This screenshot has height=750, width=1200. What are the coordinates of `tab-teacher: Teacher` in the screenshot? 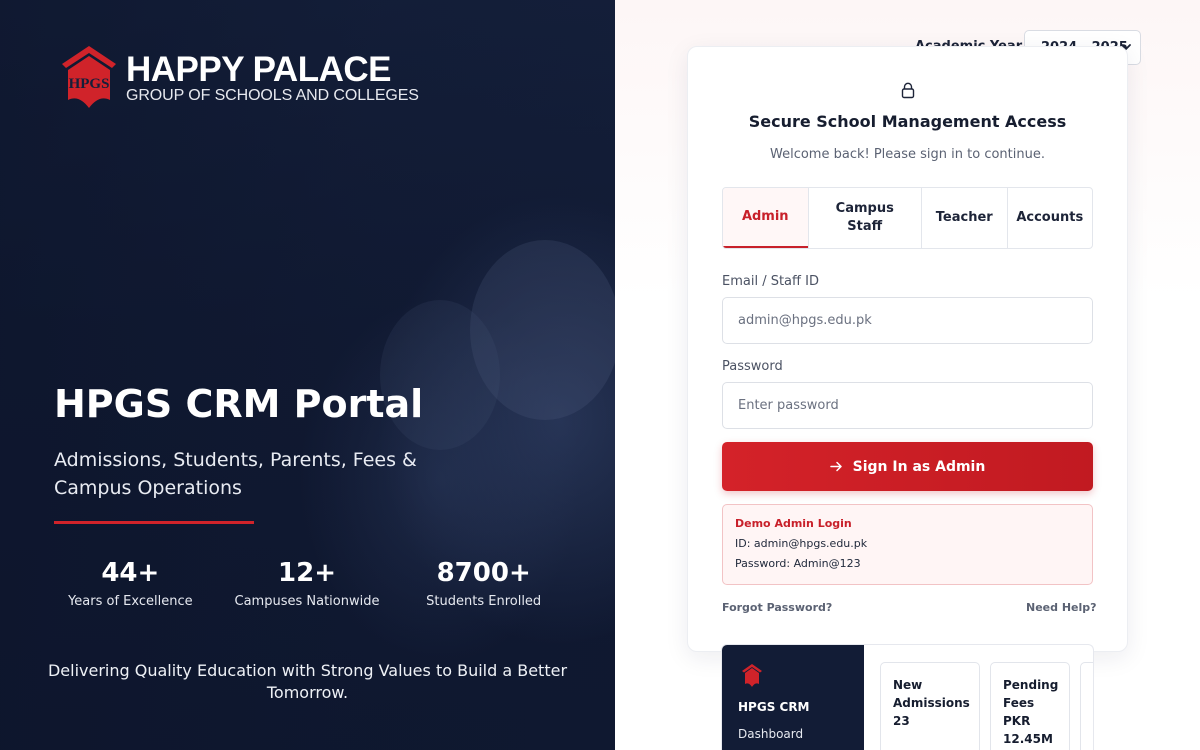 It's located at (964, 218).